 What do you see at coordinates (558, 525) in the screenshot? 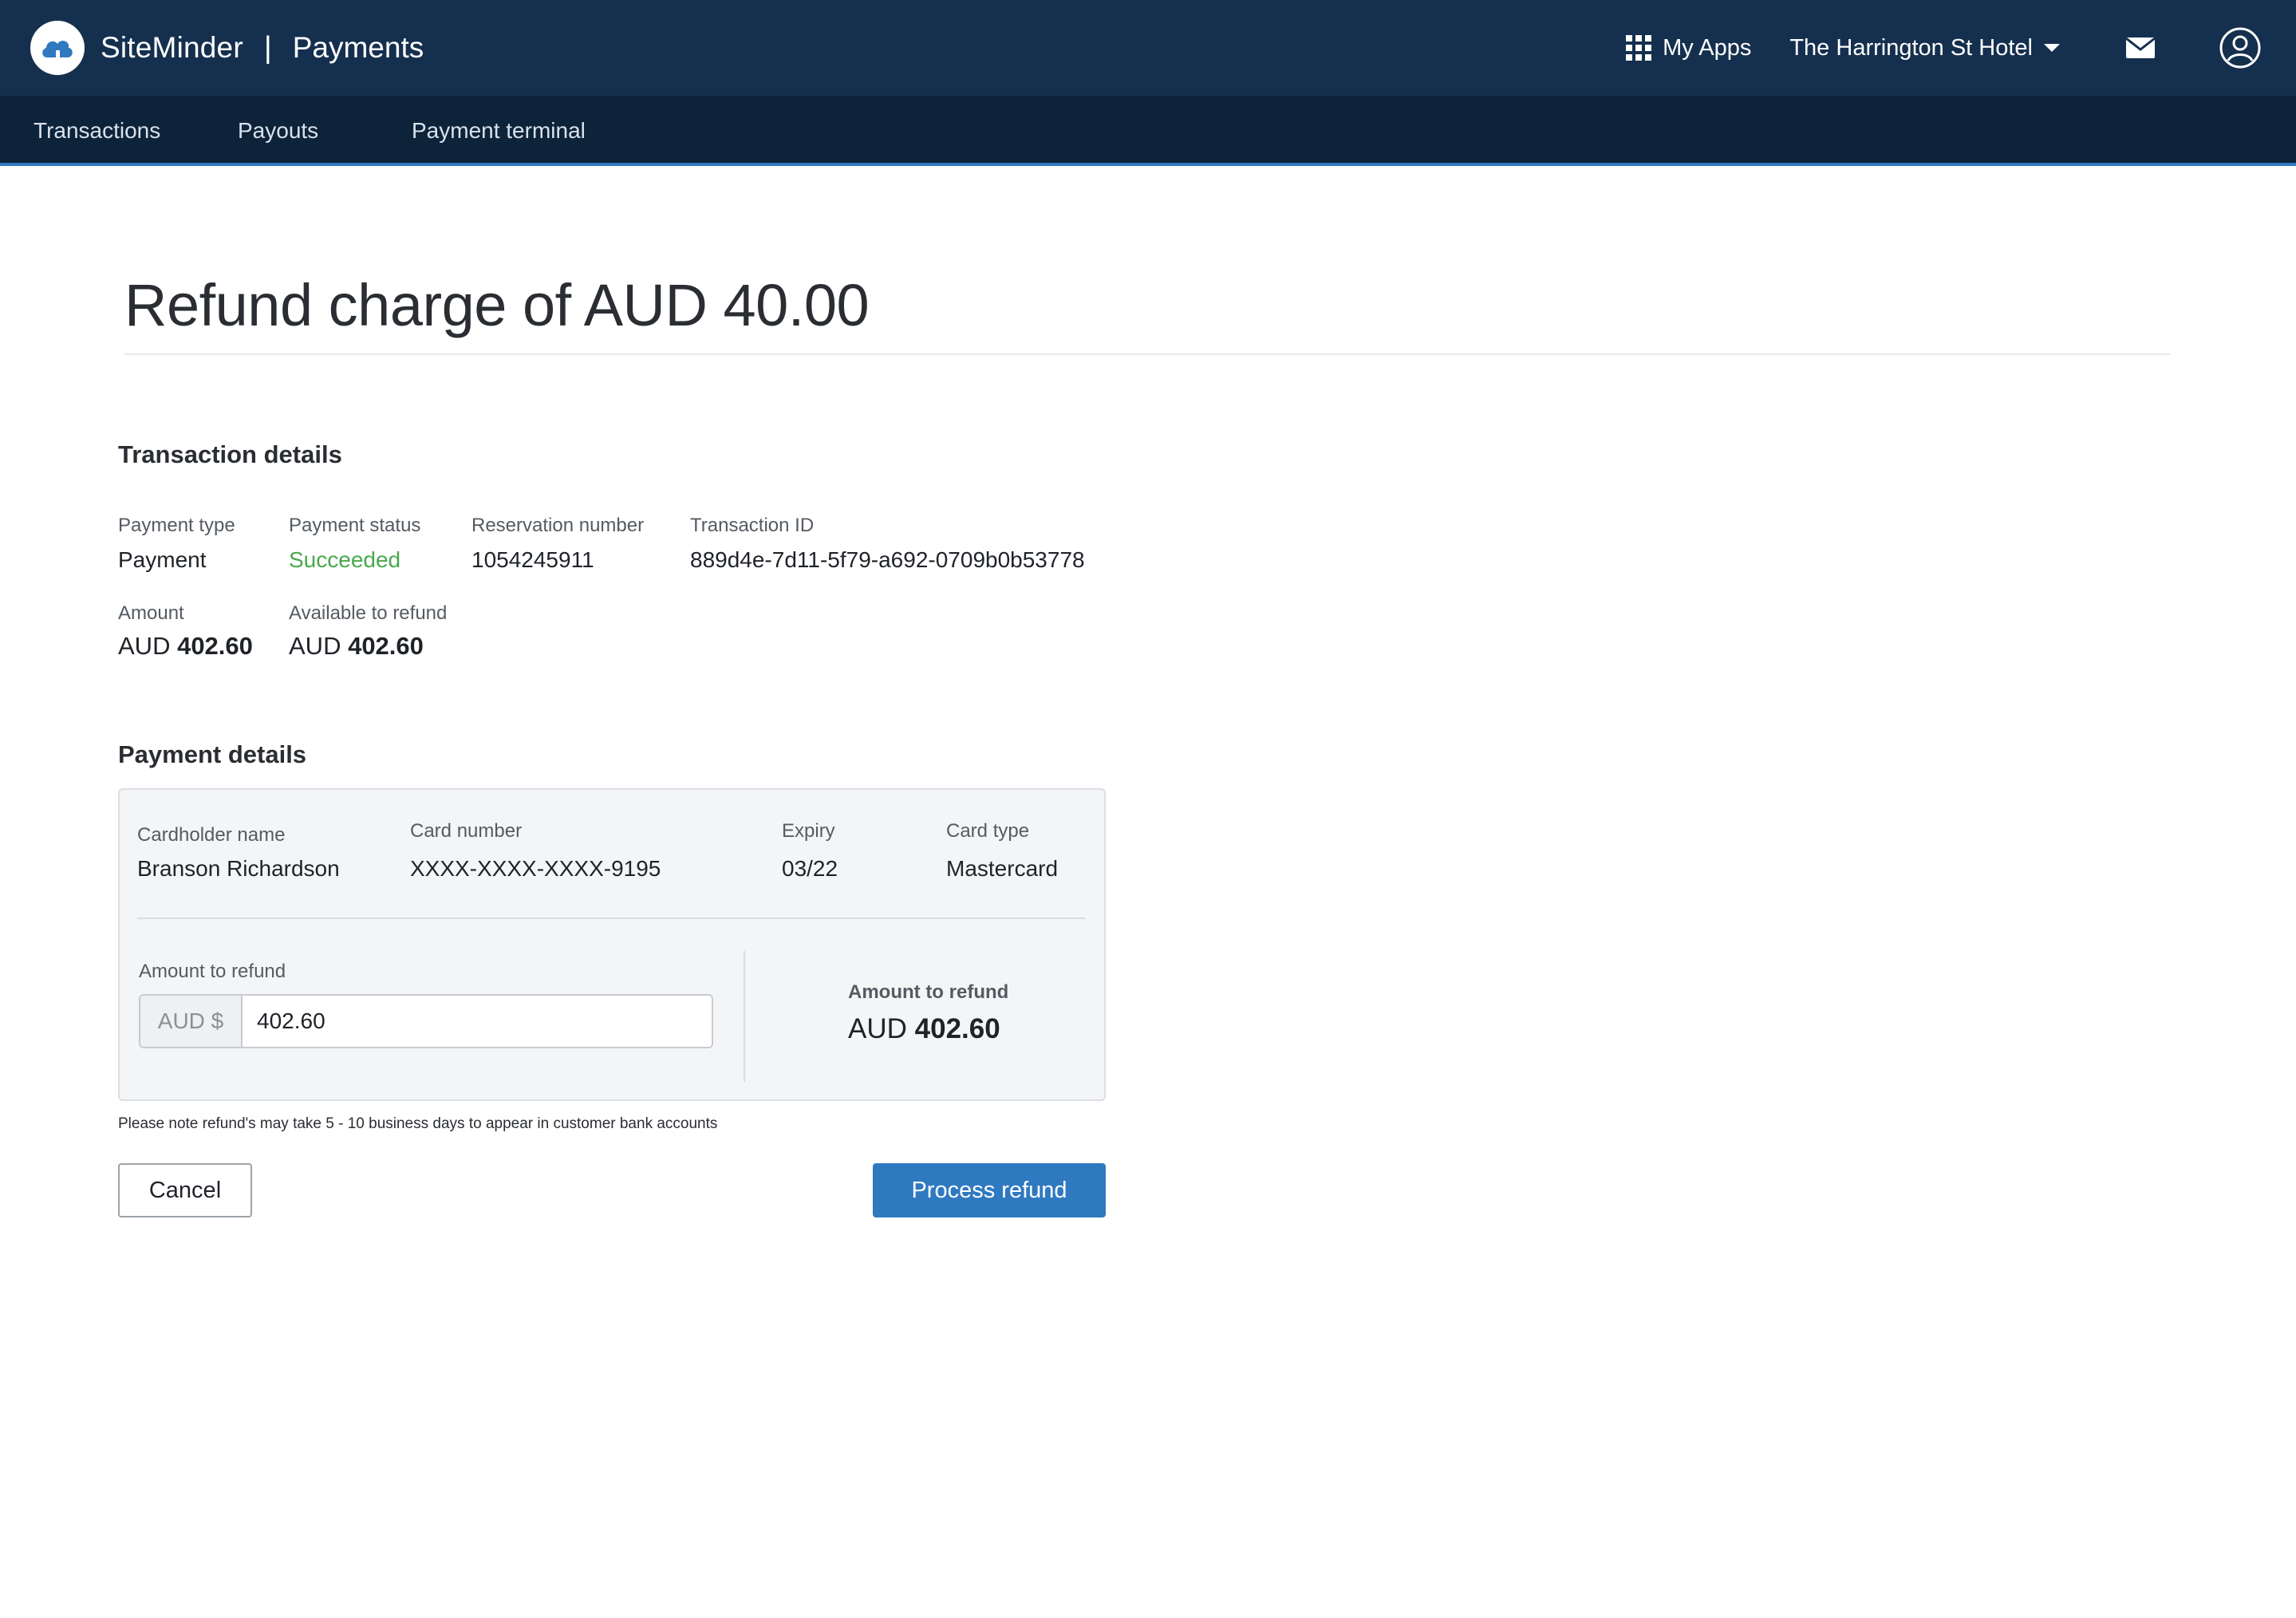
I see `reservation-number-label: Reservation number` at bounding box center [558, 525].